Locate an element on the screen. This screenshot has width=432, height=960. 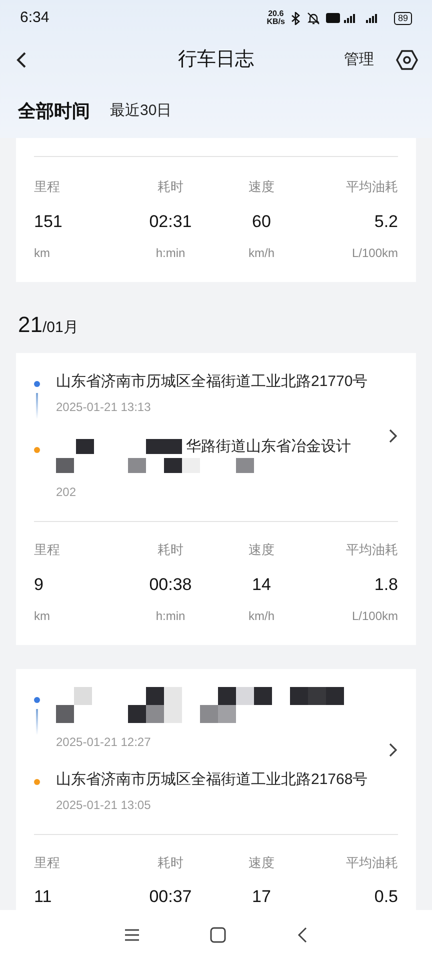
address-text: 山东省济南市历城区全福街道工业北路21770号 is located at coordinates (212, 382).